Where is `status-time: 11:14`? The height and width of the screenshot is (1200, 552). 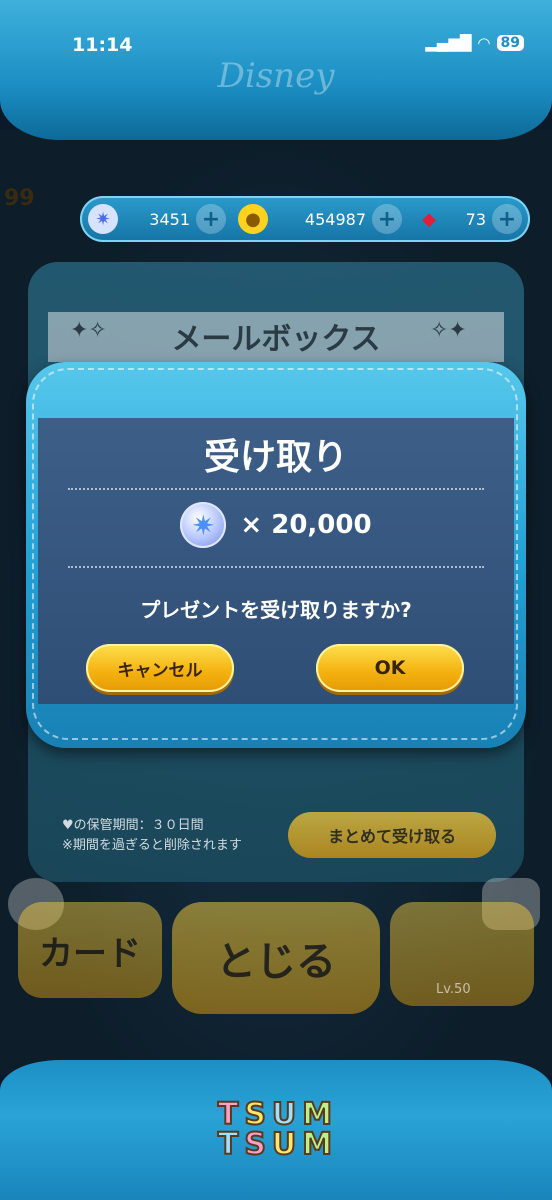
status-time: 11:14 is located at coordinates (102, 45).